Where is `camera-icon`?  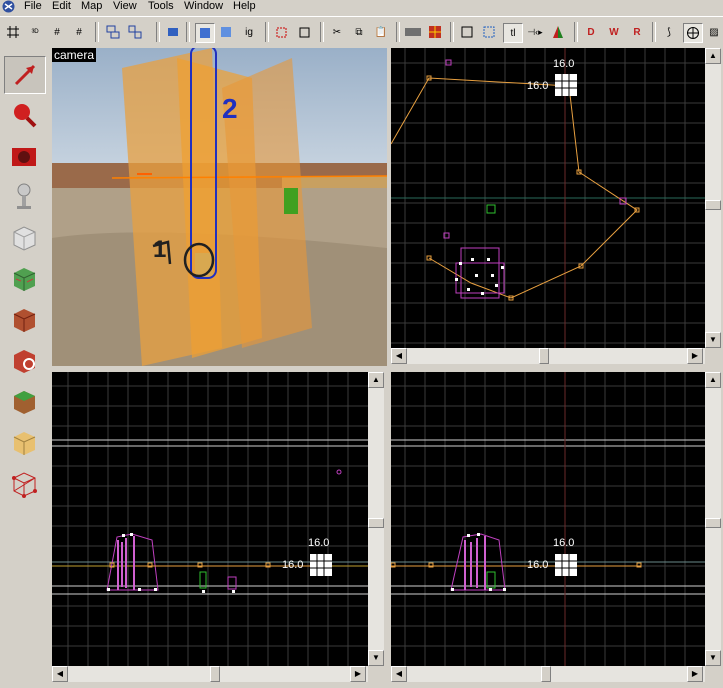 camera-icon is located at coordinates (24, 157).